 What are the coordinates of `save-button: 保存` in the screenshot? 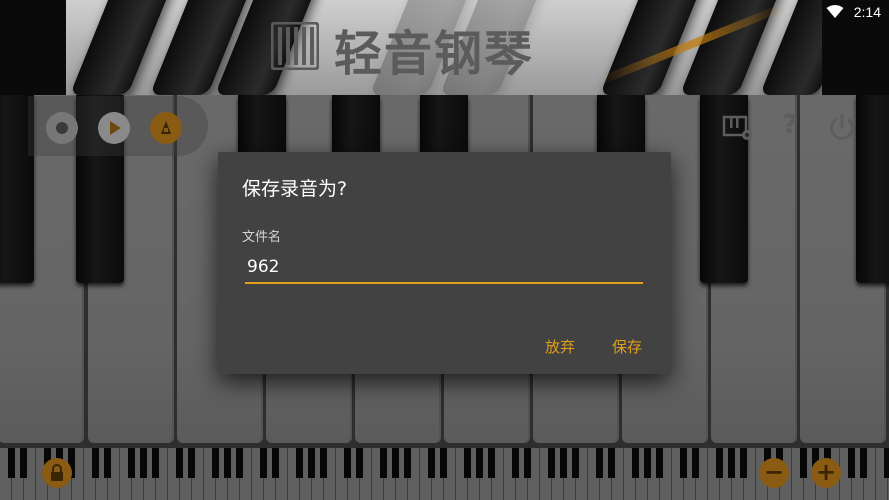 It's located at (627, 346).